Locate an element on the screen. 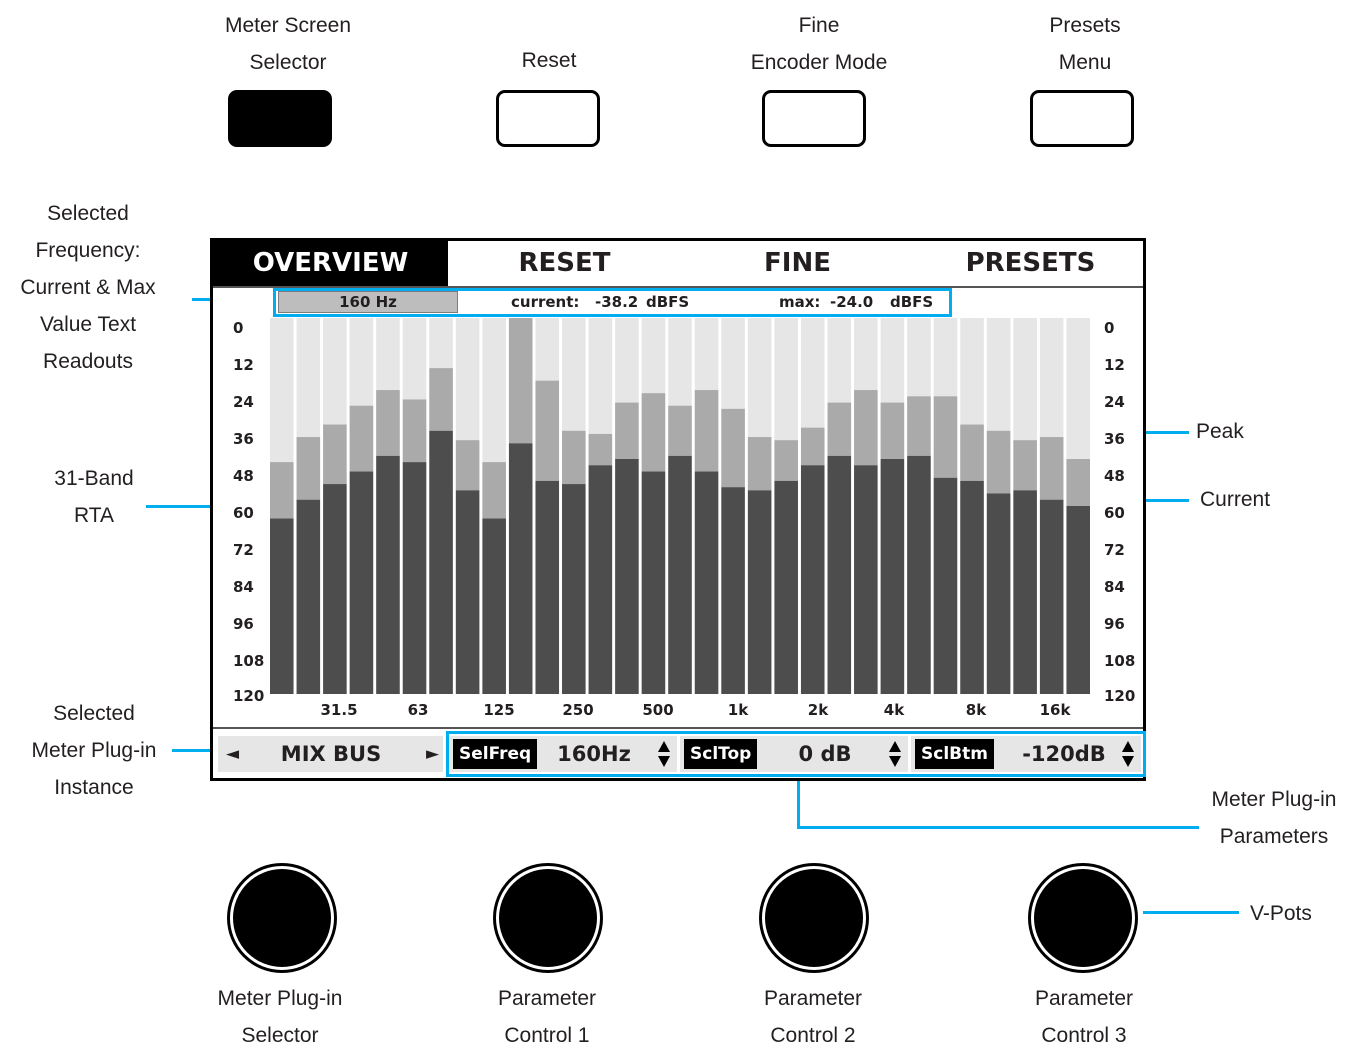 This screenshot has width=1352, height=1054. params-highlight is located at coordinates (796, 754).